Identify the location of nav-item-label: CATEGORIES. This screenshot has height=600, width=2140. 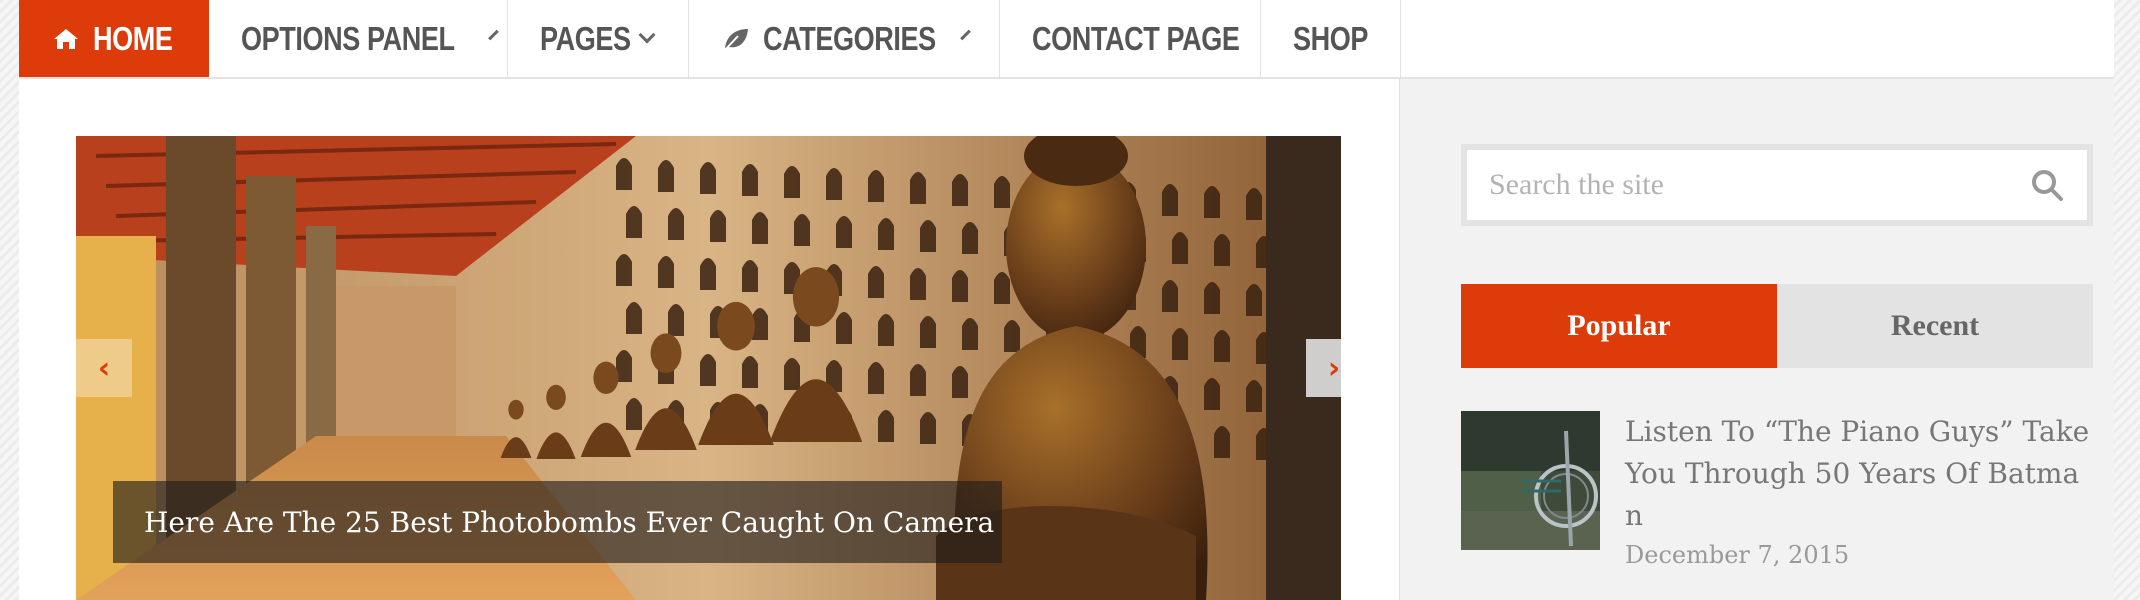
(849, 38).